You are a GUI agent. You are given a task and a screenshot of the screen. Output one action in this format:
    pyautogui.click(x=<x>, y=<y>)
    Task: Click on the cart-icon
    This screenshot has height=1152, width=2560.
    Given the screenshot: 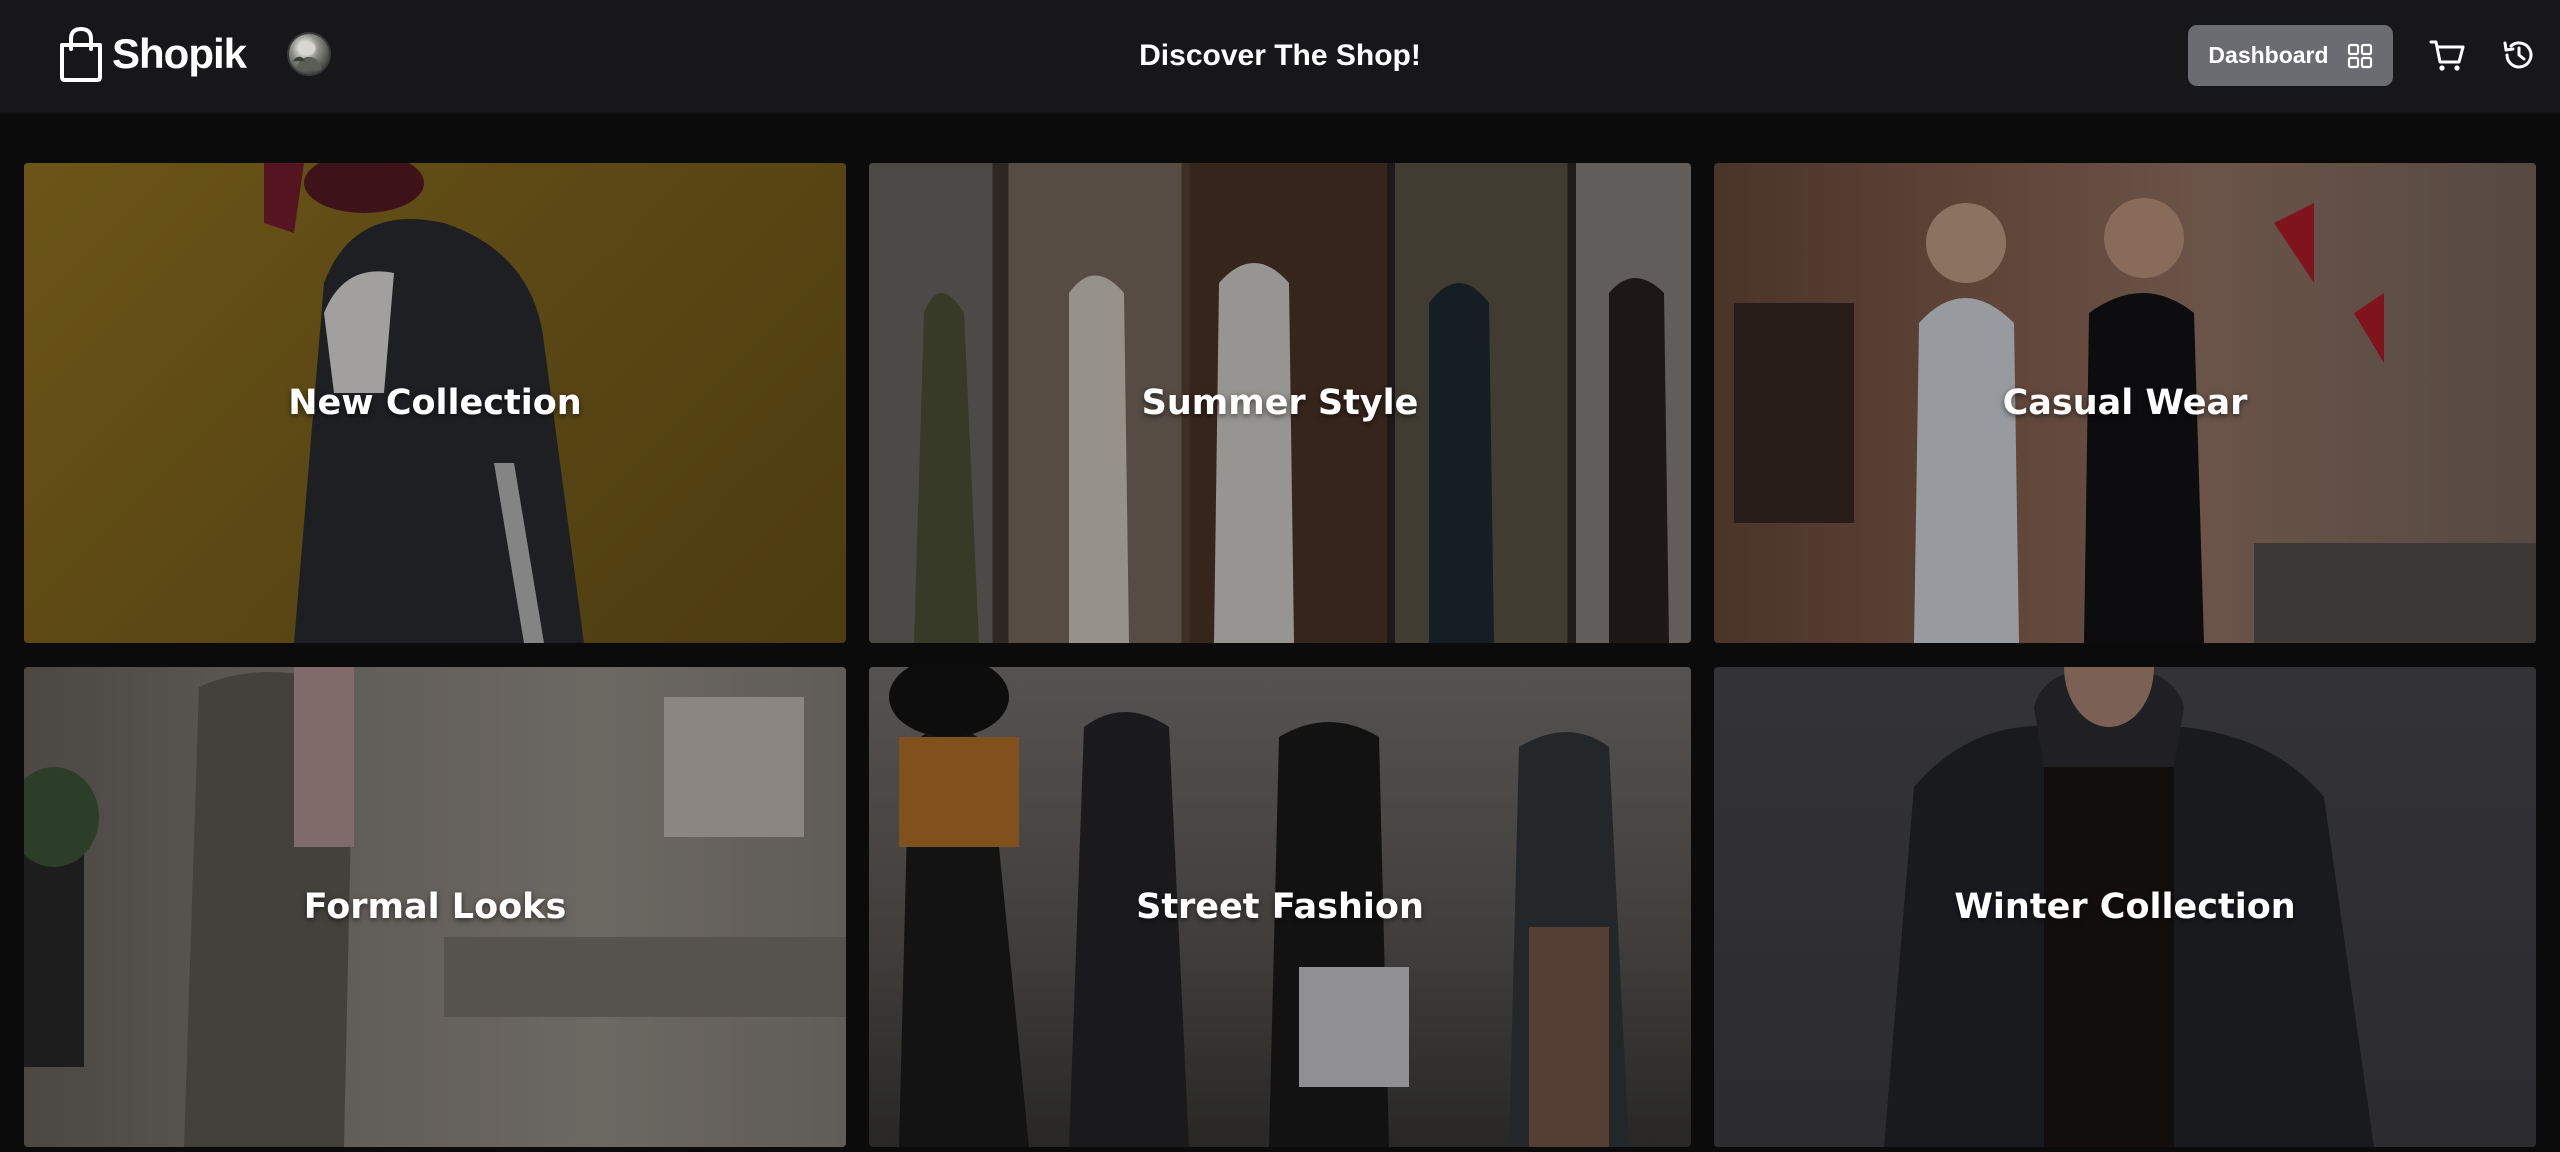 What is the action you would take?
    pyautogui.click(x=2447, y=55)
    